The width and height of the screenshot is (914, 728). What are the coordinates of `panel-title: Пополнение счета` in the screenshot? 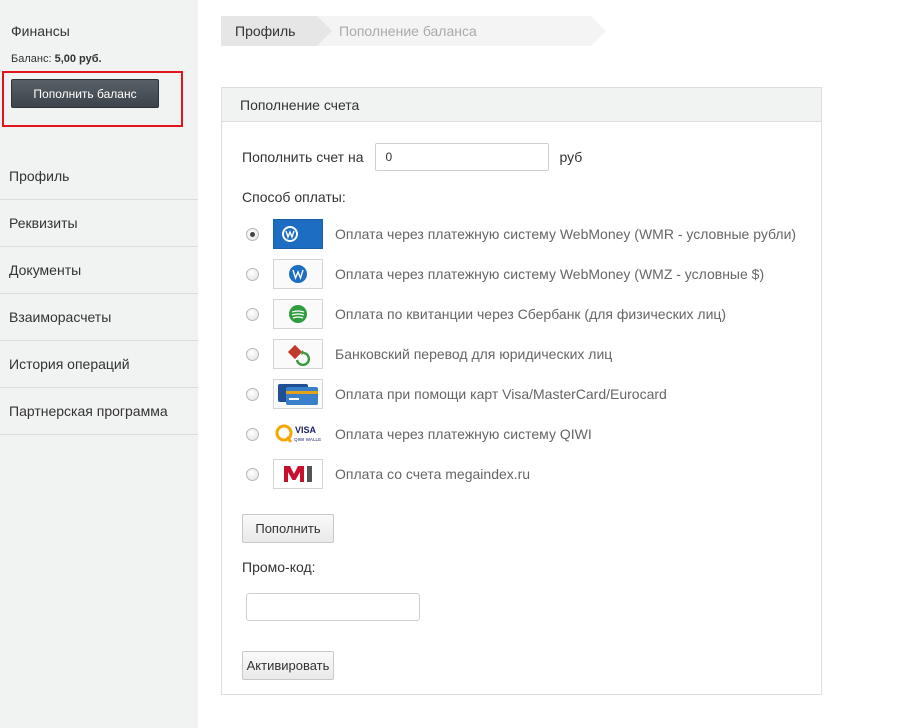 It's located at (521, 105).